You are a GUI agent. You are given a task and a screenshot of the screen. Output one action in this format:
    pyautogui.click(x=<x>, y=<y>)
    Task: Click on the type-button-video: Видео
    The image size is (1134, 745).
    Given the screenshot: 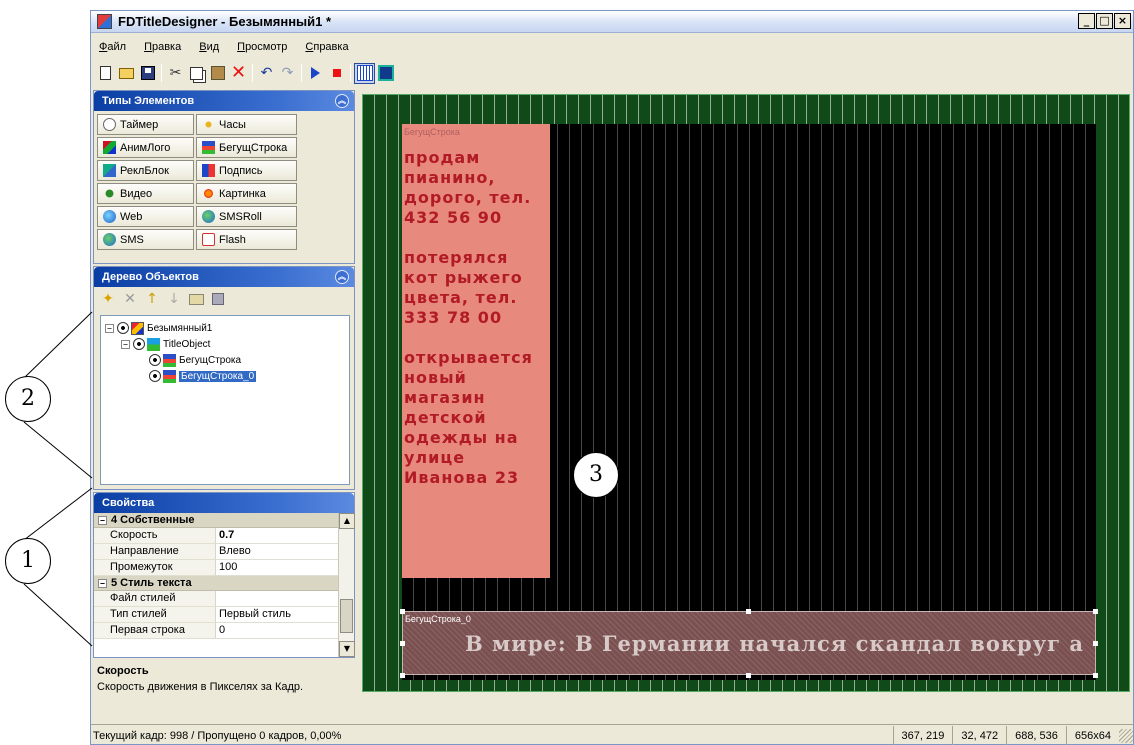 What is the action you would take?
    pyautogui.click(x=145, y=193)
    